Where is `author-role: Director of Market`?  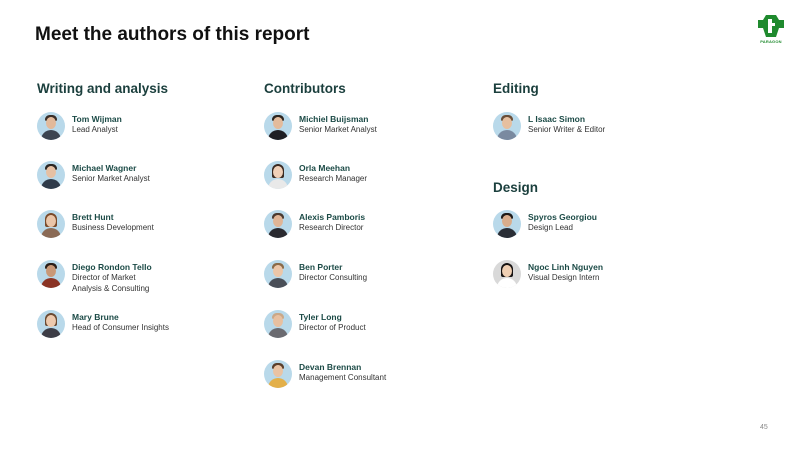
author-role: Director of Market is located at coordinates (104, 277).